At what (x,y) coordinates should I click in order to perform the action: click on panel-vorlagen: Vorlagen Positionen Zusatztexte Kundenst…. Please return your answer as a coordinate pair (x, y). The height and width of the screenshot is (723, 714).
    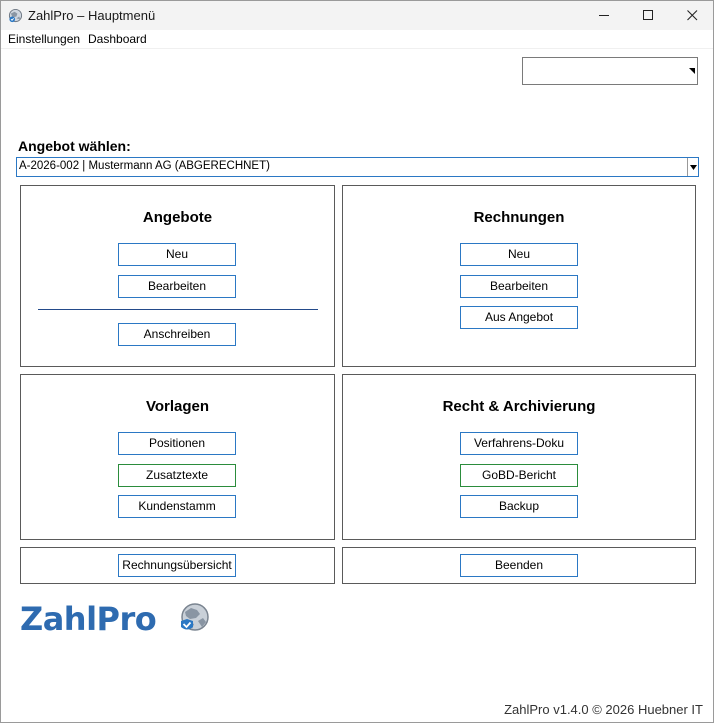
    Looking at the image, I should click on (177, 457).